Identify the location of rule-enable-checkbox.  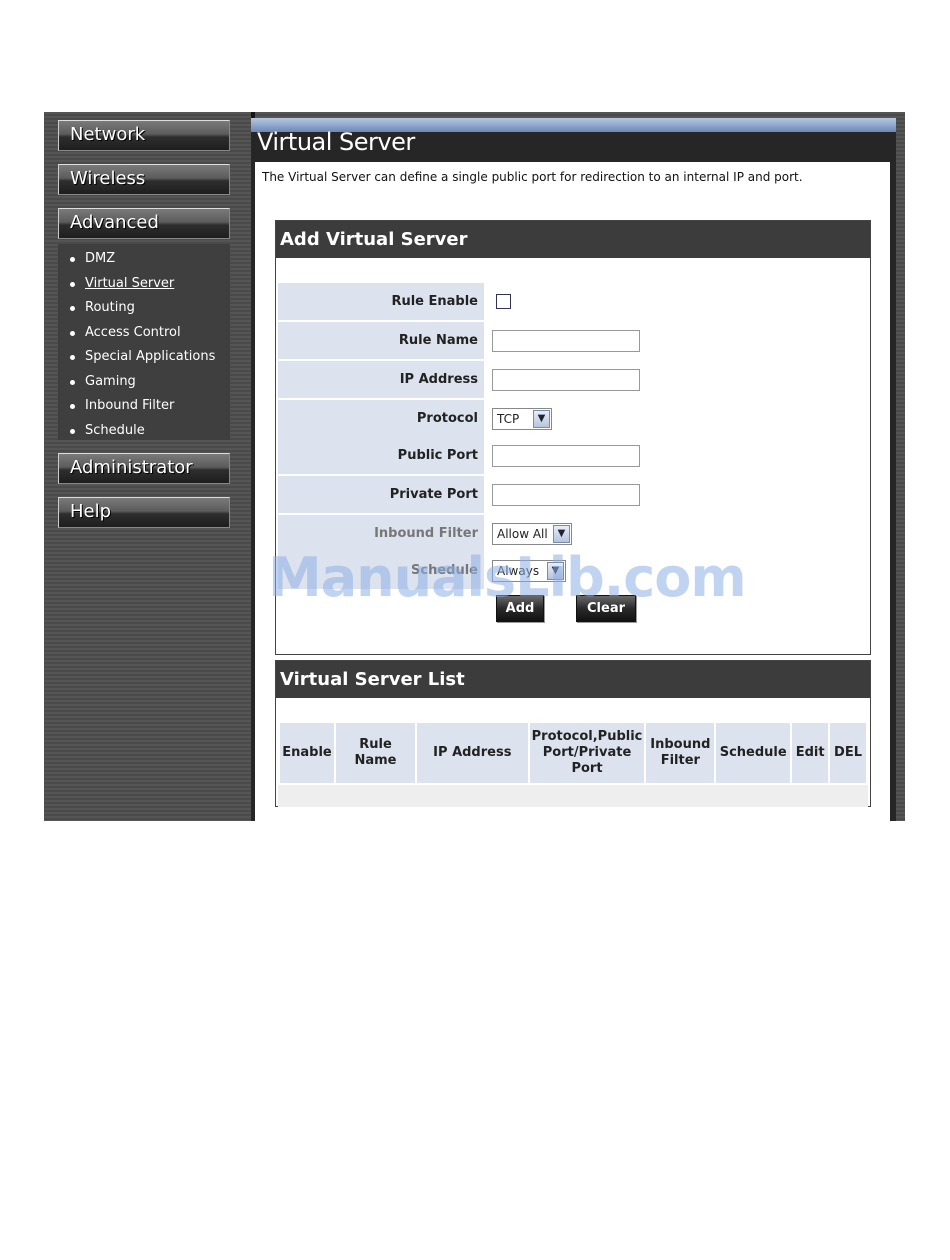
(503, 301).